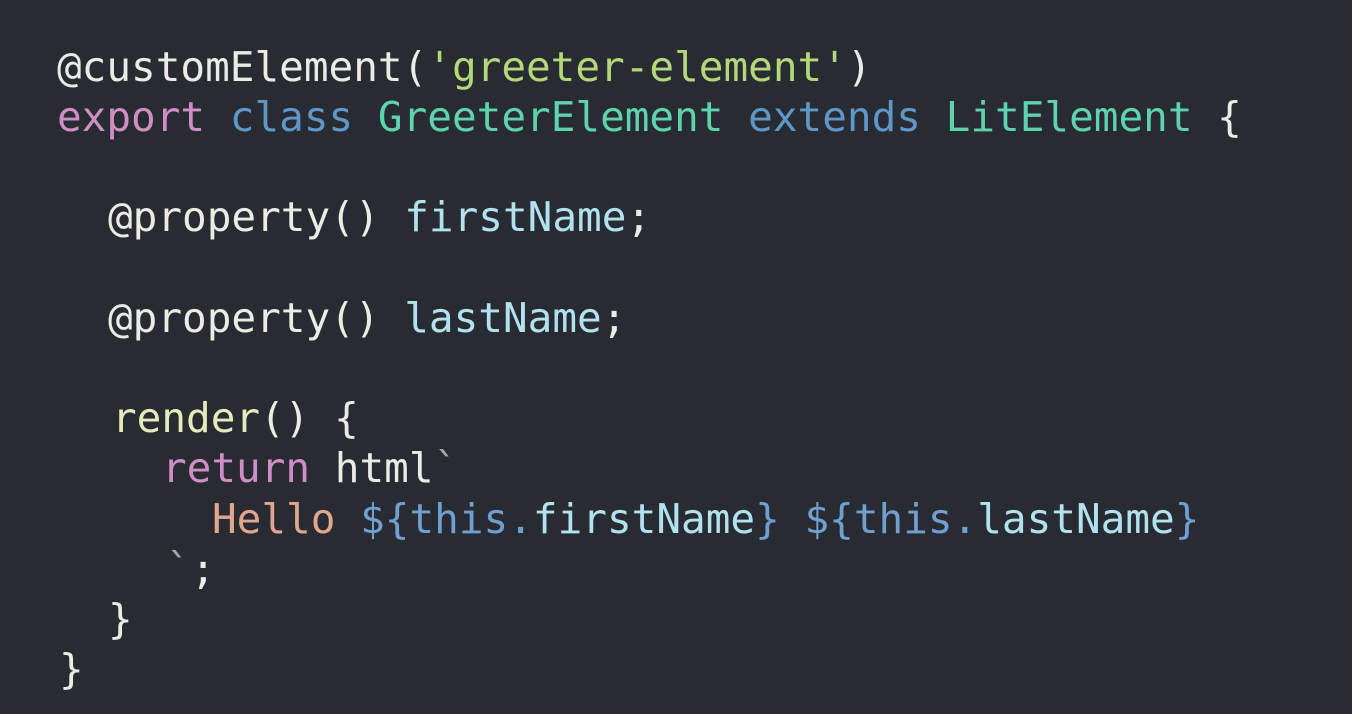 The height and width of the screenshot is (714, 1352). What do you see at coordinates (291, 117) in the screenshot?
I see `code-token: class` at bounding box center [291, 117].